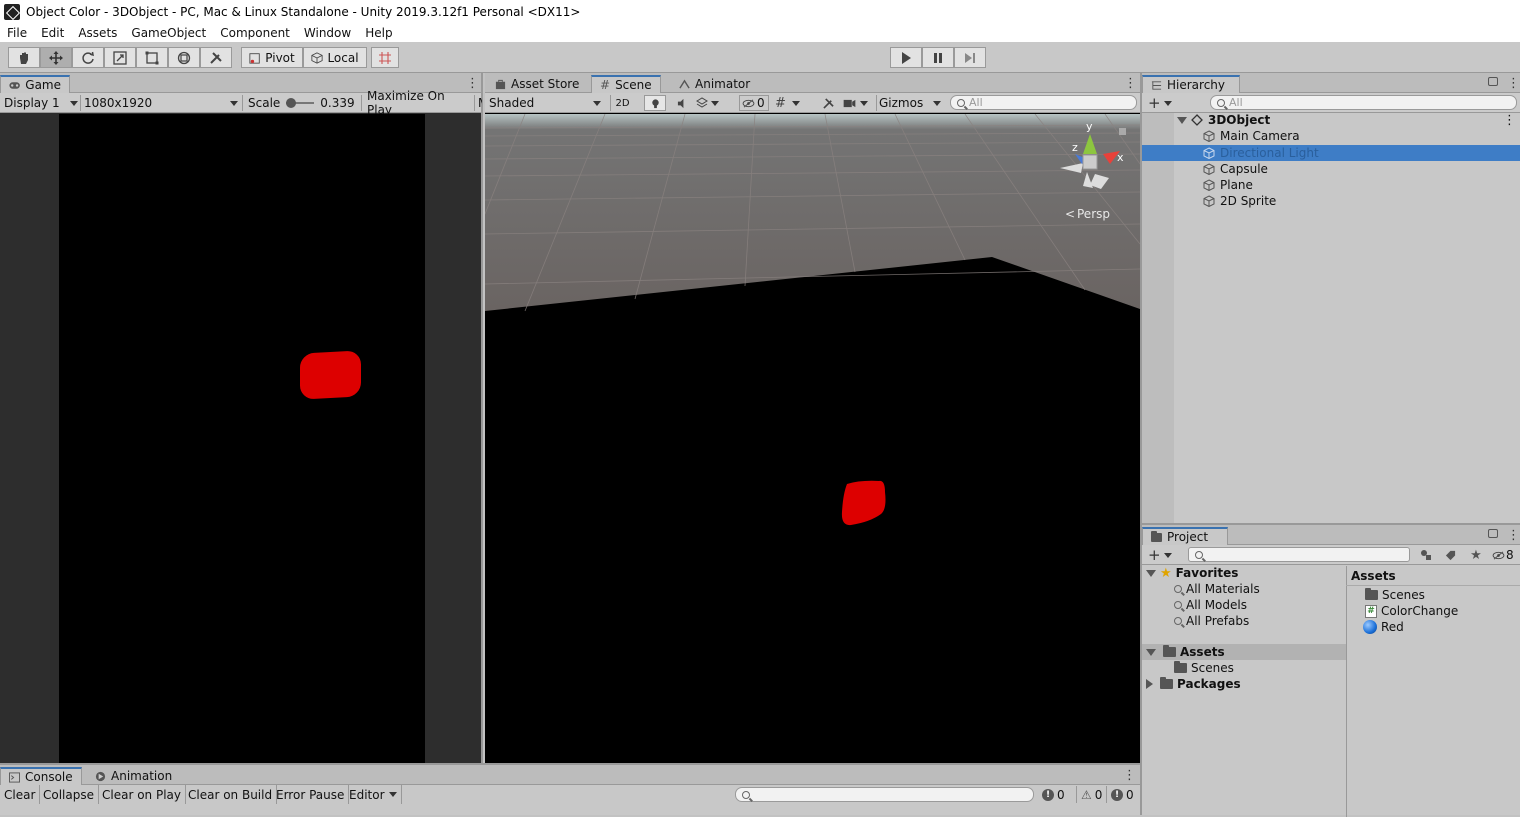 This screenshot has width=1520, height=817. What do you see at coordinates (1383, 627) in the screenshot?
I see `asset-item: Red` at bounding box center [1383, 627].